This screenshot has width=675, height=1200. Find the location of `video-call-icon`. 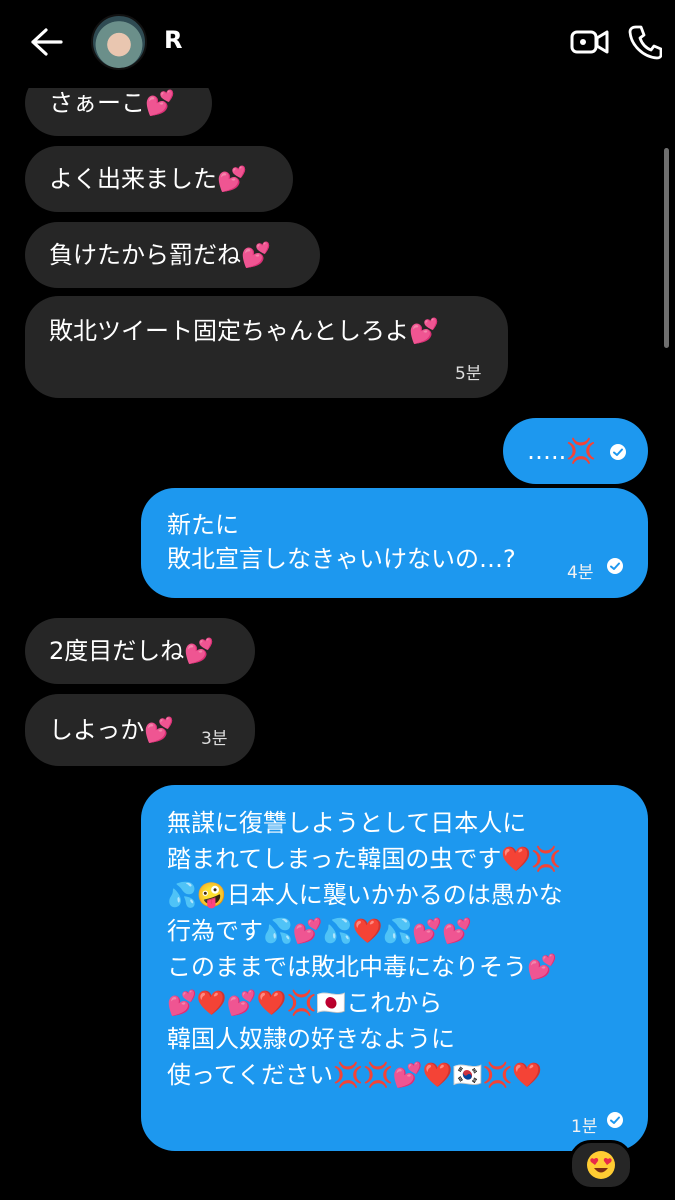

video-call-icon is located at coordinates (590, 42).